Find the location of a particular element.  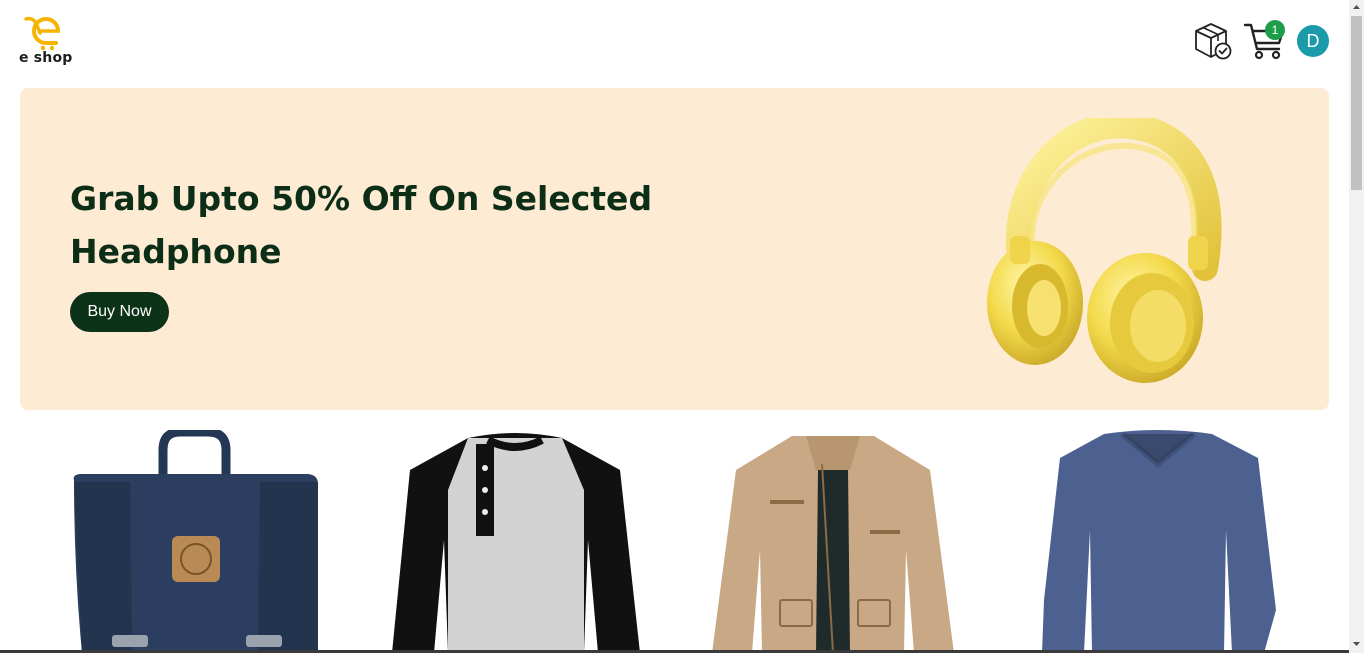

scroll-down-arrow-icon is located at coordinates (1356, 643).